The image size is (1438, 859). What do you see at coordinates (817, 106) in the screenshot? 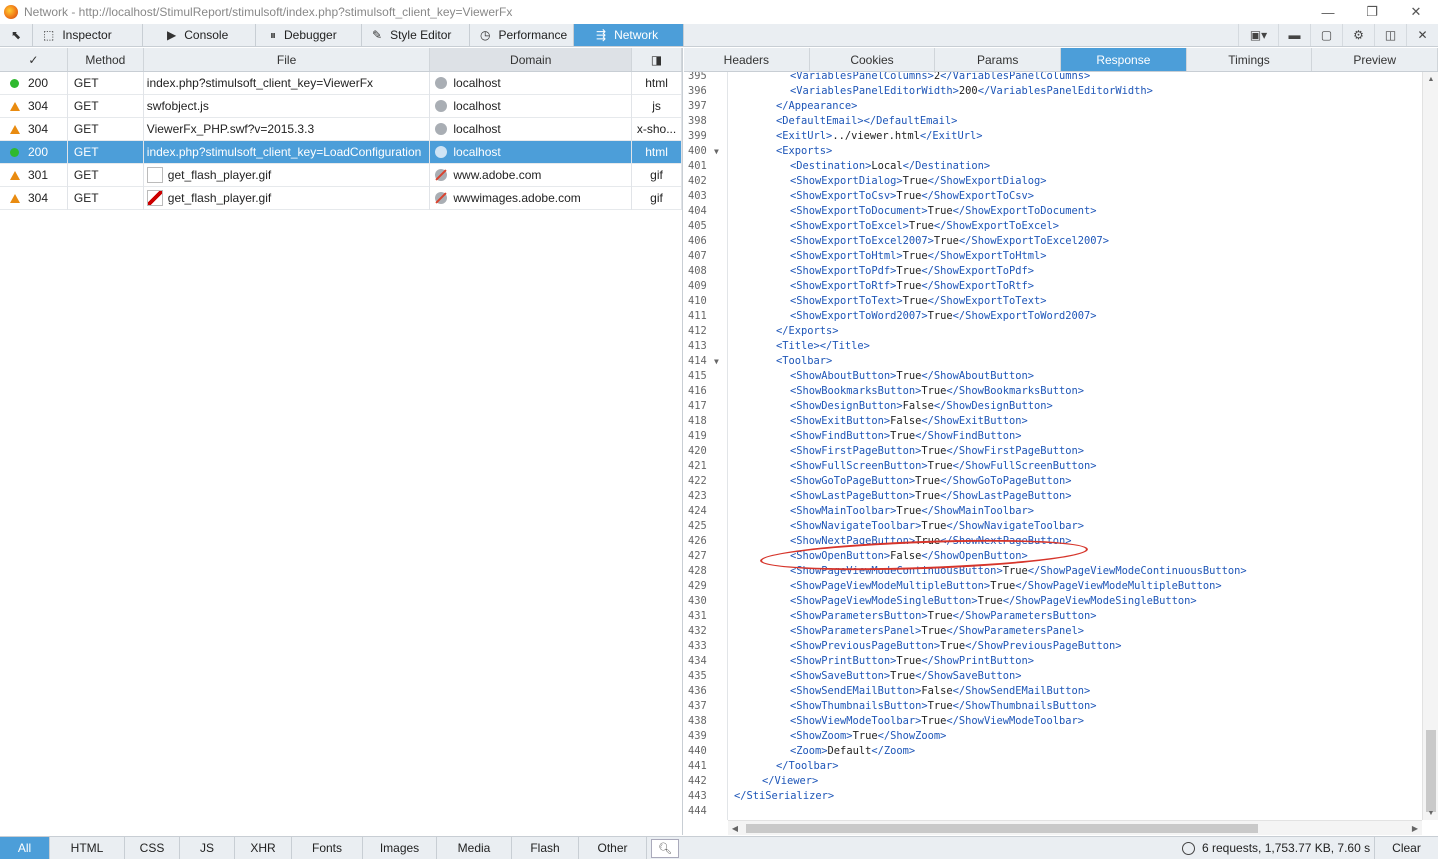
I see `xml-tag: </Appearance>` at bounding box center [817, 106].